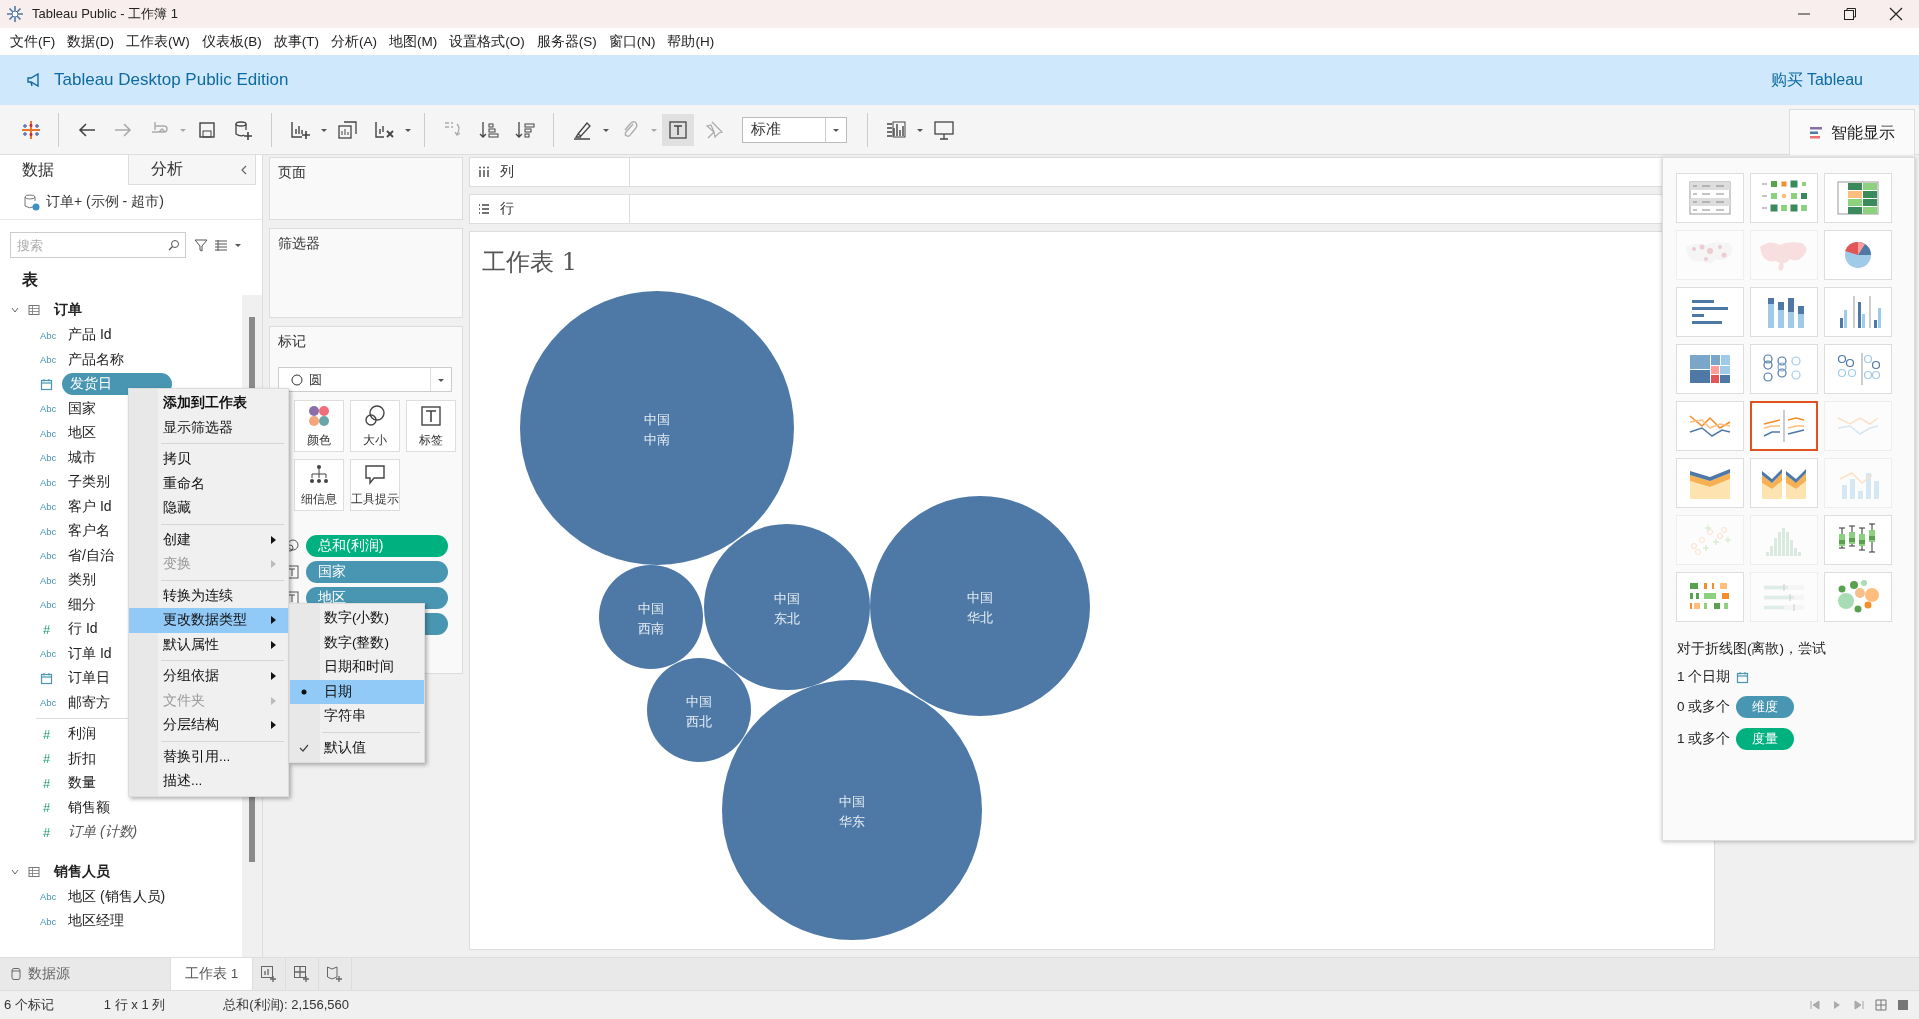 This screenshot has height=1019, width=1919. Describe the element at coordinates (89, 807) in the screenshot. I see `field-item: 销售额` at that location.